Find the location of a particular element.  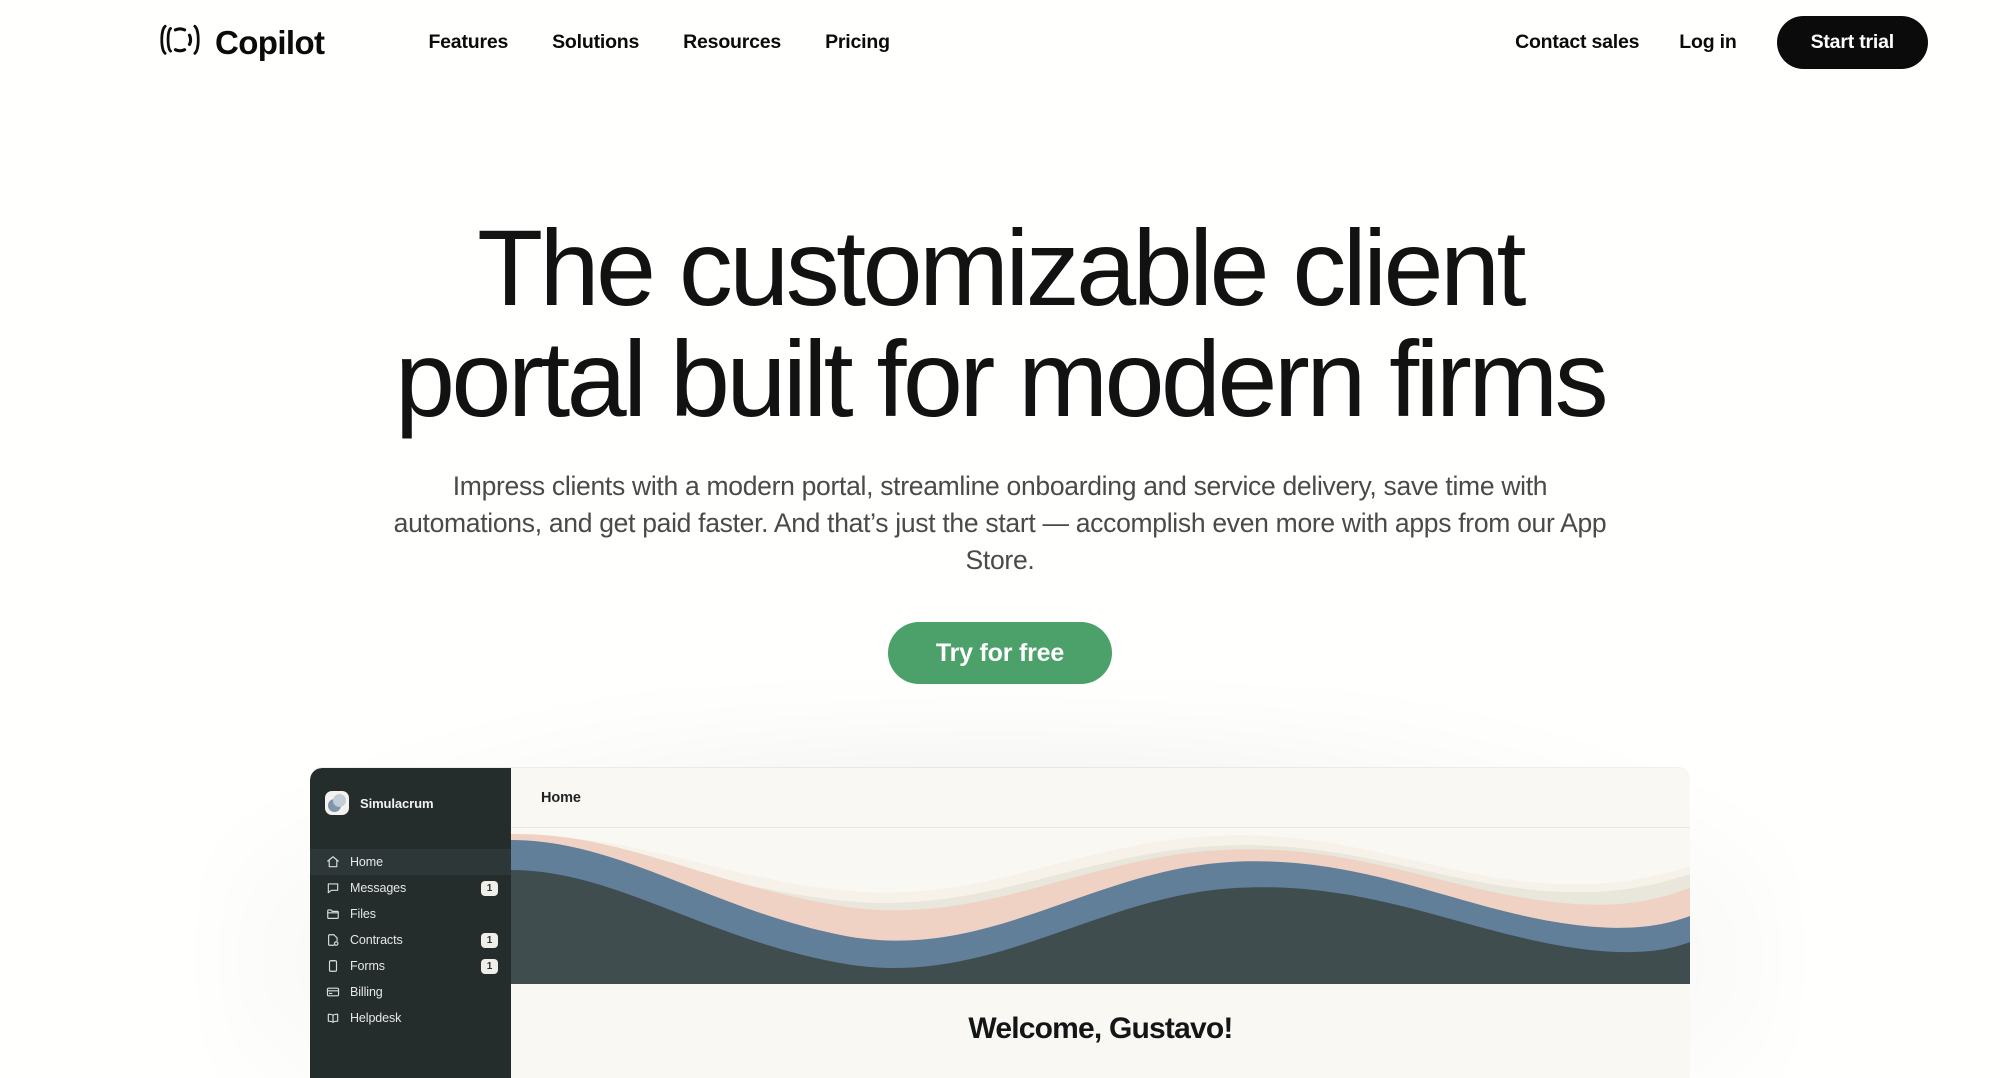

clipboard-icon is located at coordinates (332, 966).